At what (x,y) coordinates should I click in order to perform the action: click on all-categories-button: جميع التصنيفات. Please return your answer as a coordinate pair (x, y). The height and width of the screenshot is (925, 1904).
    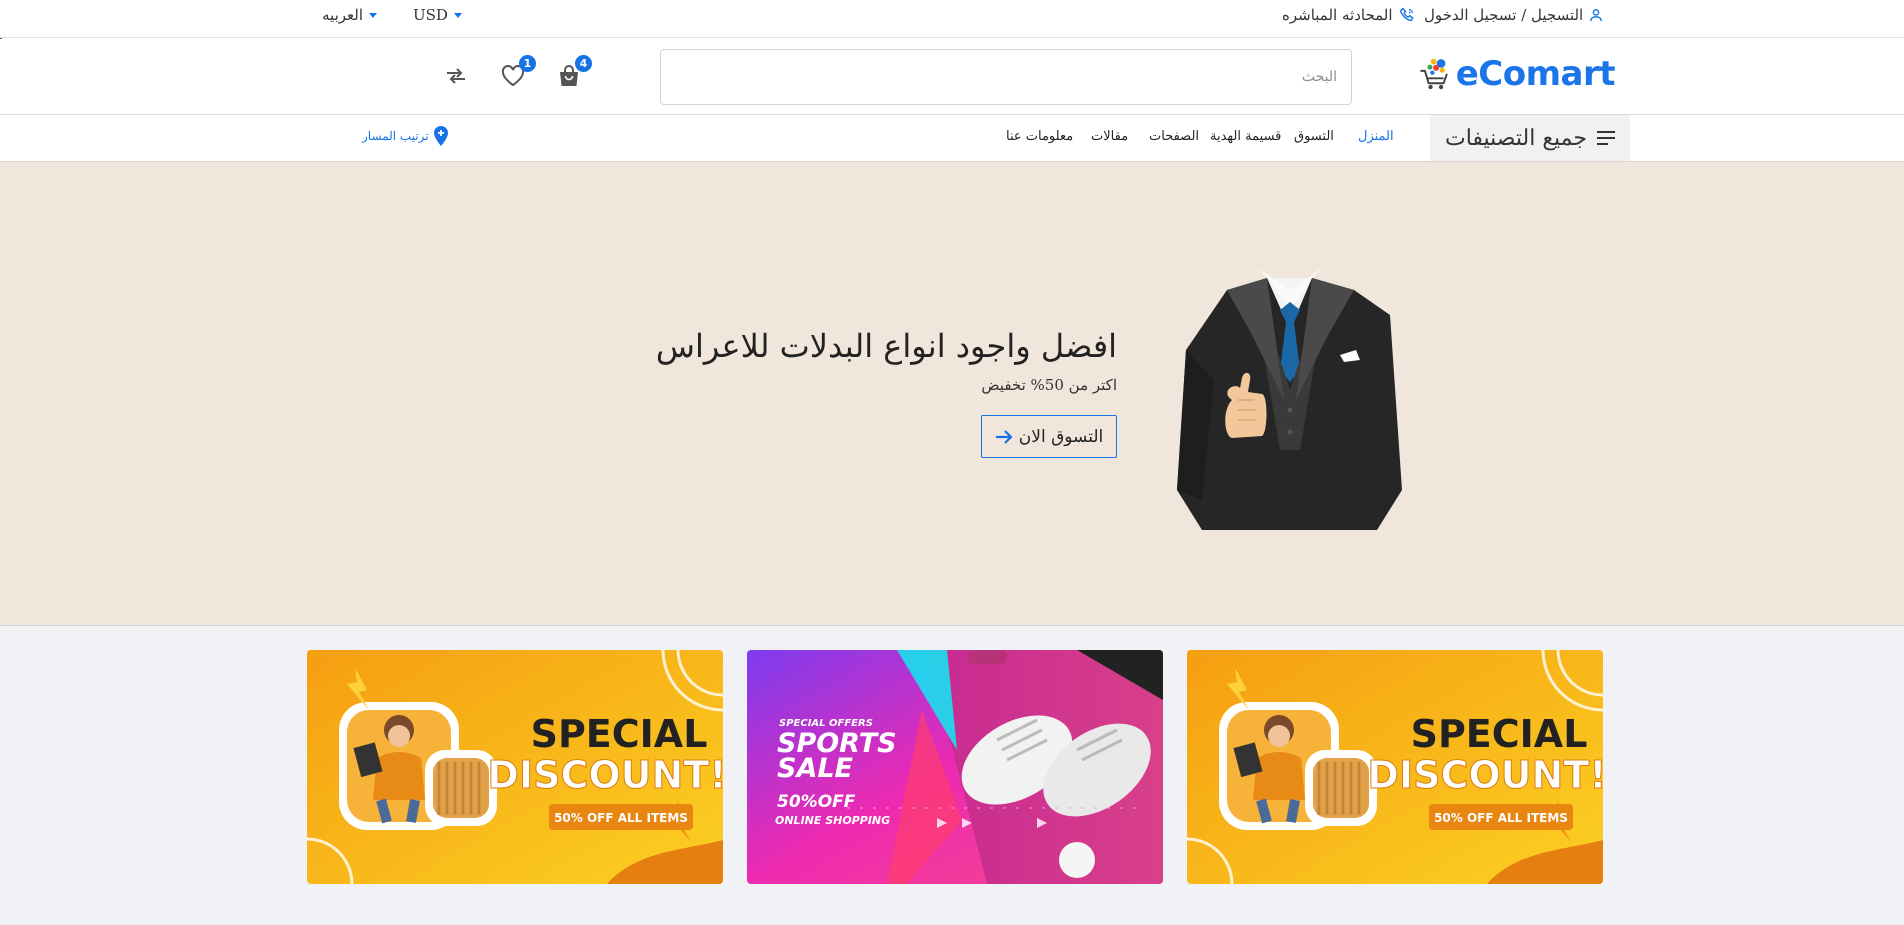
    Looking at the image, I should click on (1530, 138).